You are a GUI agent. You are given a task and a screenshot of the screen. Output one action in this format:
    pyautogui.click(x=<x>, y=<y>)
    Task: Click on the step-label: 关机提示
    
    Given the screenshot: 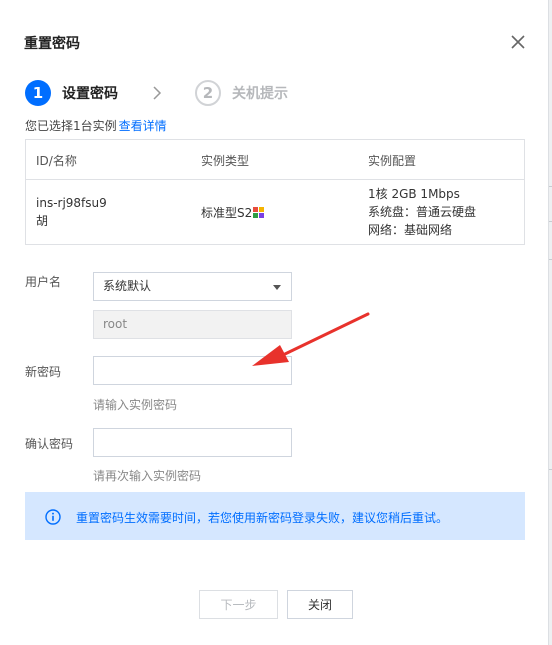 What is the action you would take?
    pyautogui.click(x=260, y=94)
    